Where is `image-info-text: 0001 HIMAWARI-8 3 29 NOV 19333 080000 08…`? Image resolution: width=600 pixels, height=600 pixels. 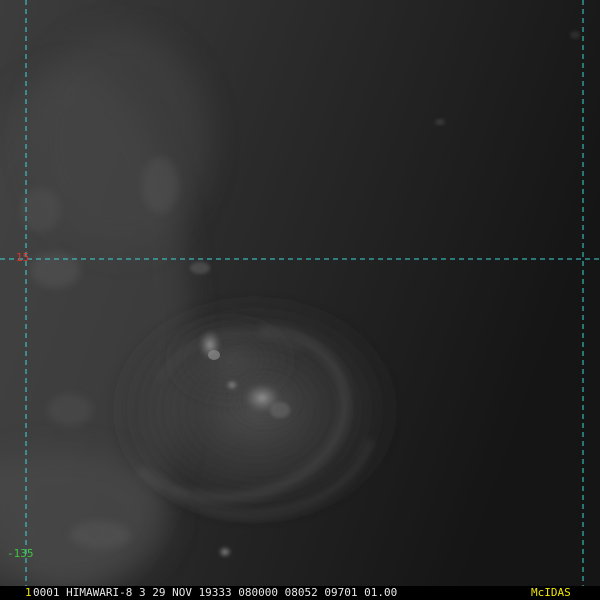
image-info-text: 0001 HIMAWARI-8 3 29 NOV 19333 080000 08… is located at coordinates (215, 592).